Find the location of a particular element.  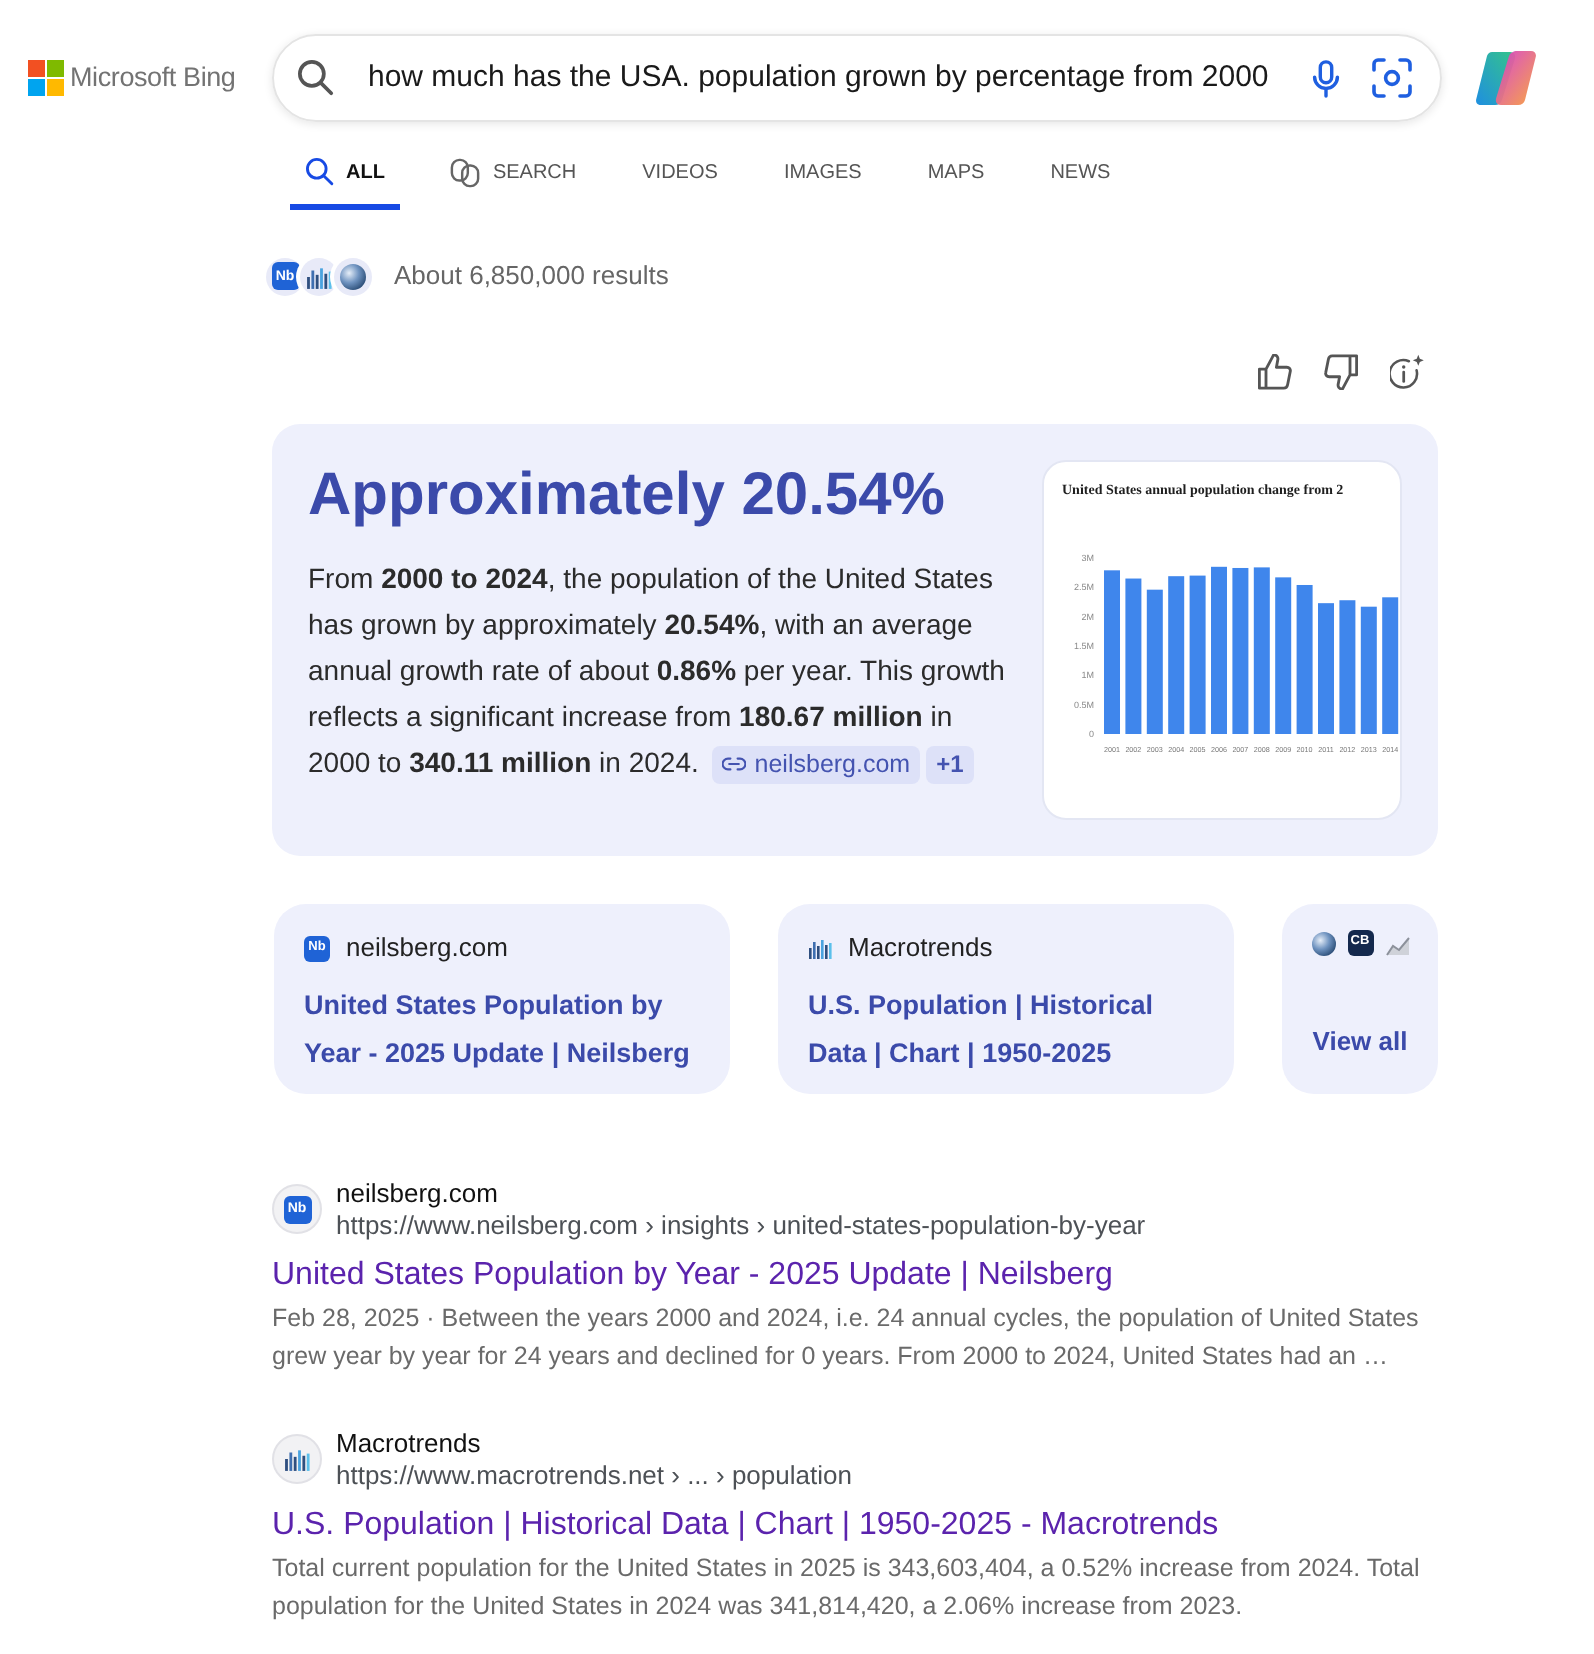

result-url: https://www.macrotrends.net › ... › population is located at coordinates (594, 1476).